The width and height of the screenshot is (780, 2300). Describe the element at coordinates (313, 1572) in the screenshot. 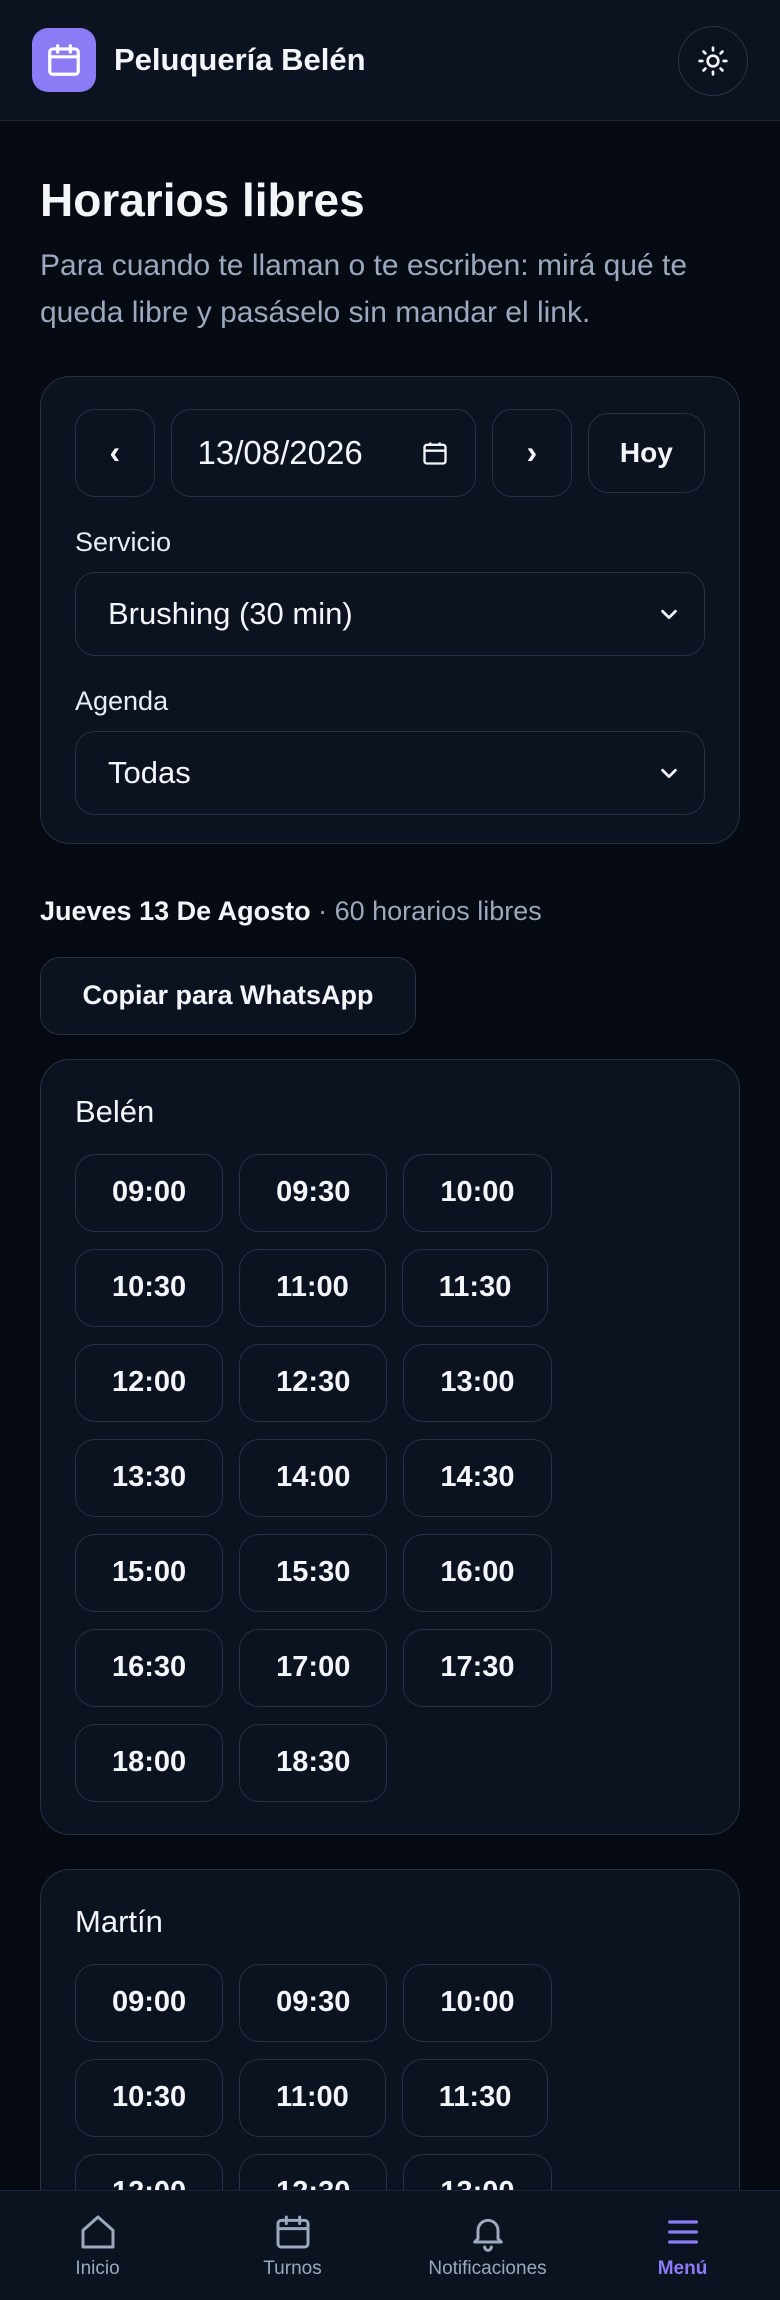

I see `time-slot-button: 15:30` at that location.